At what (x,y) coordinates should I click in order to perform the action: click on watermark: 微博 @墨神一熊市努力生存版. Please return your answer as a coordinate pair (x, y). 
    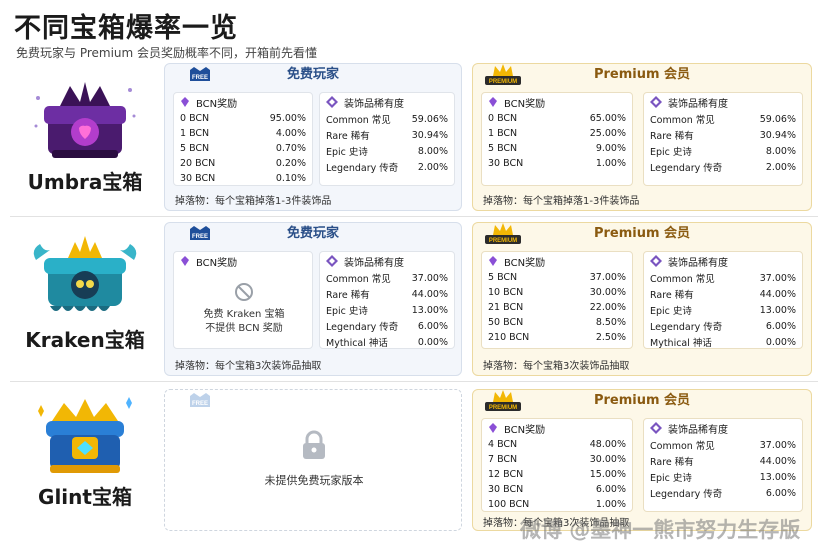
    Looking at the image, I should click on (660, 530).